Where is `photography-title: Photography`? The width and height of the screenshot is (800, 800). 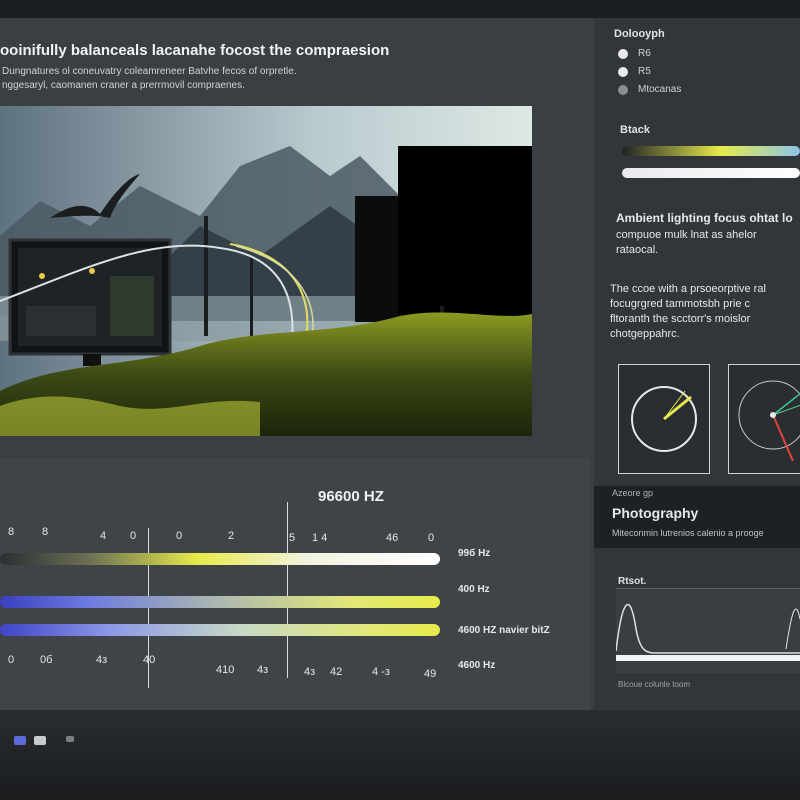 photography-title: Photography is located at coordinates (655, 513).